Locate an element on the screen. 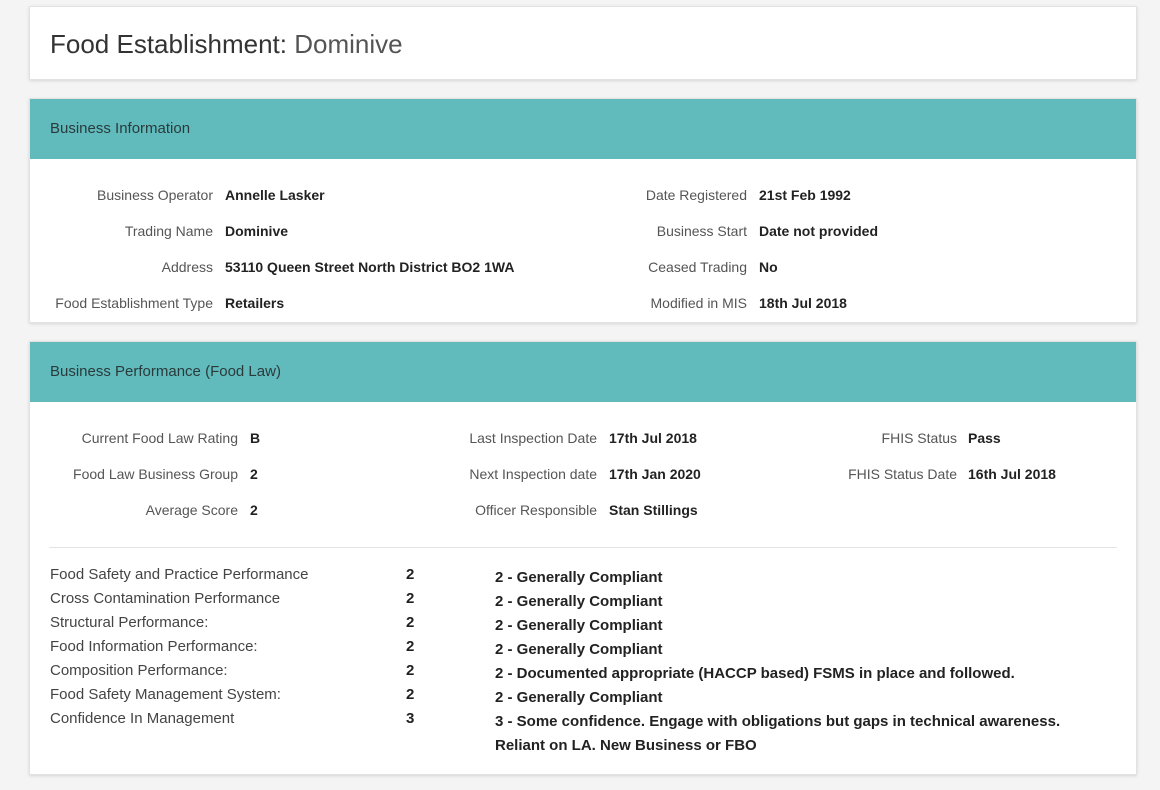 This screenshot has width=1160, height=790. page-title-prefix: Food Establishment: is located at coordinates (169, 44).